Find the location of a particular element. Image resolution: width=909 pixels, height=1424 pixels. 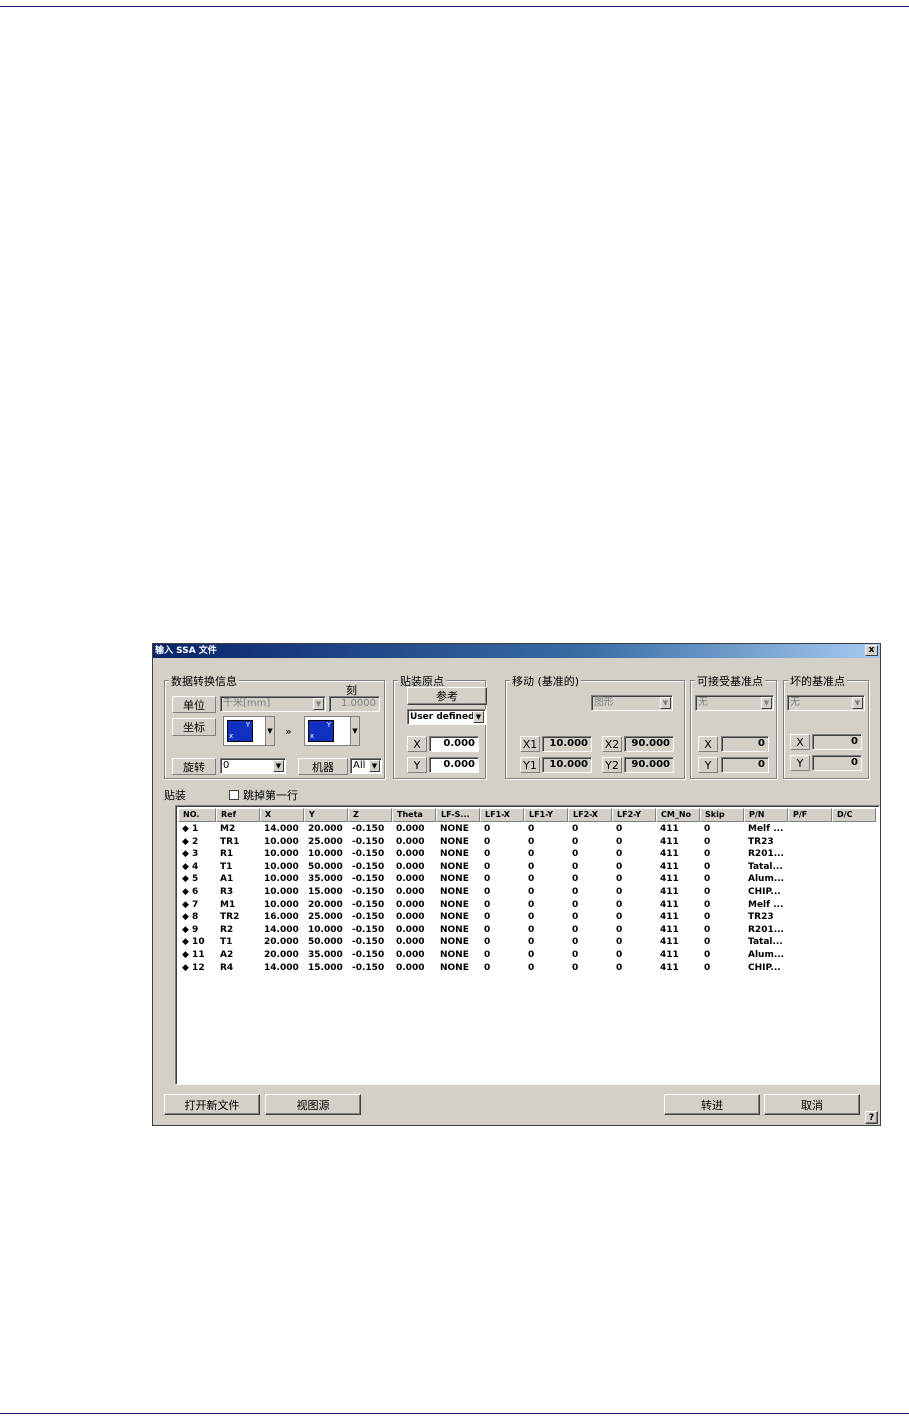

table-cell-x: 14.000 is located at coordinates (281, 929).